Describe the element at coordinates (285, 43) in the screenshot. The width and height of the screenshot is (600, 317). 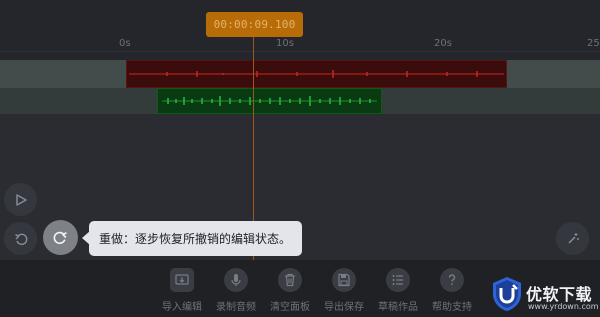
I see `ruler-tick-label: 10s` at that location.